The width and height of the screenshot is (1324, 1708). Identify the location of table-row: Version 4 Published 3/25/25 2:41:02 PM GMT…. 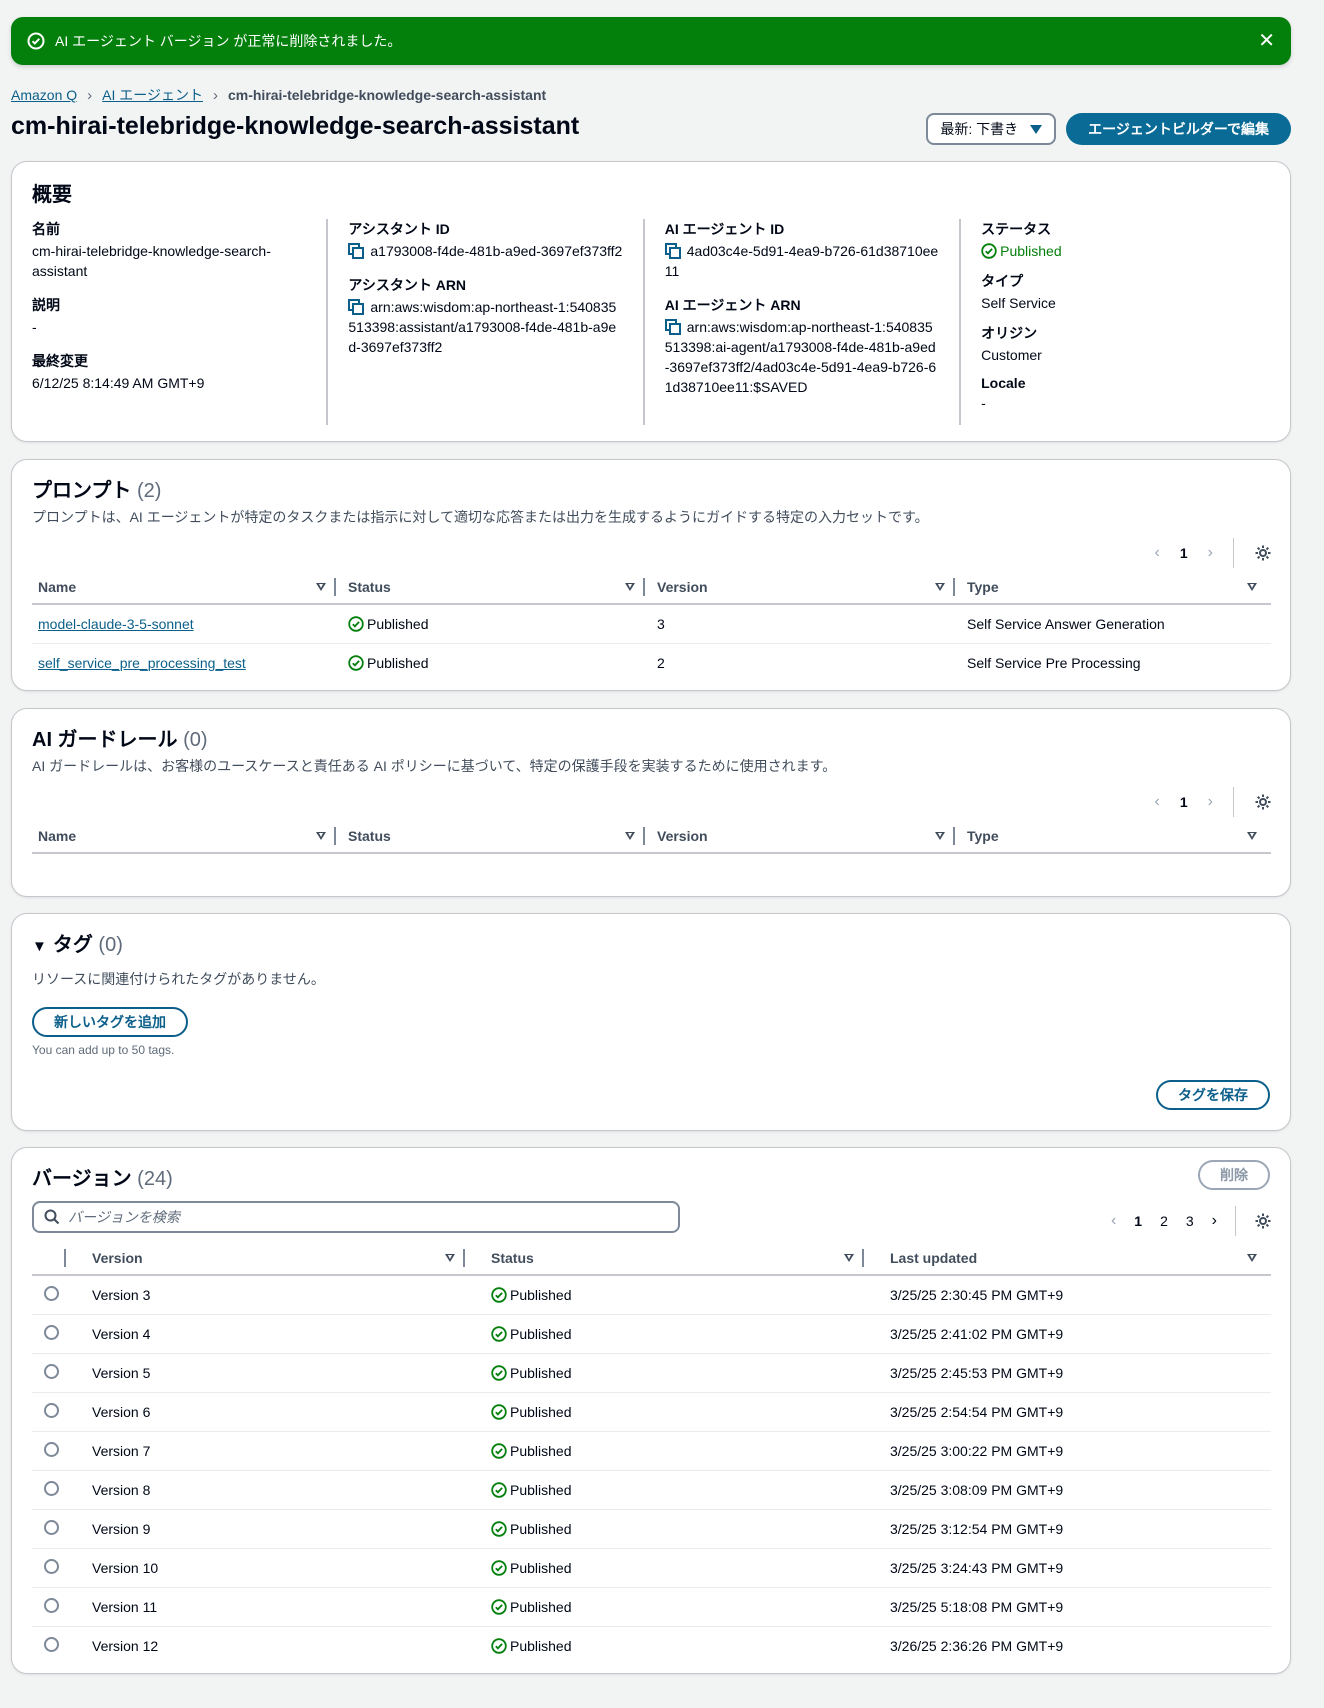
(651, 1334).